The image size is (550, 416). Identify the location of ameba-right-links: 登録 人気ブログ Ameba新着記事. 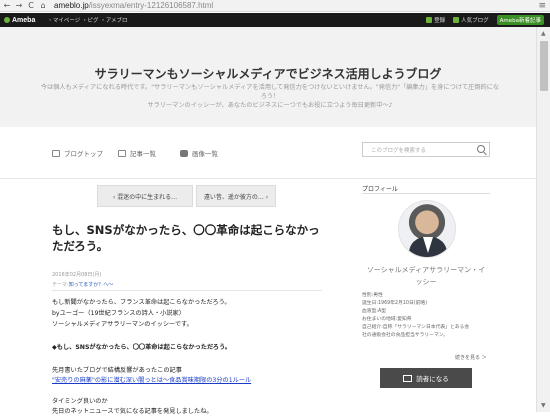
(485, 20).